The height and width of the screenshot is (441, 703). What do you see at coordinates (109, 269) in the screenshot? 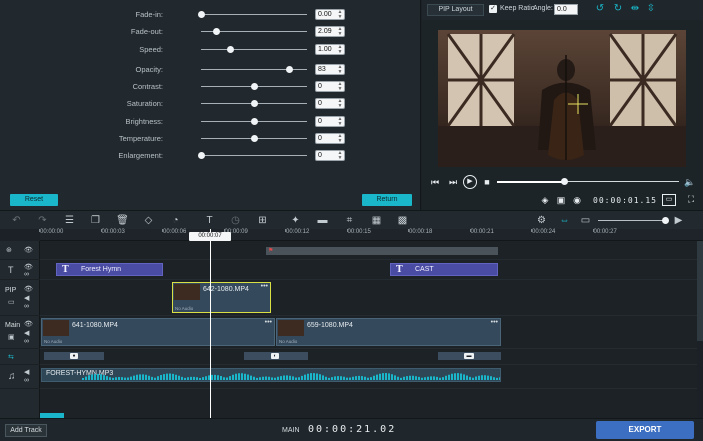
I see `title-clip: T Forest Hymn` at bounding box center [109, 269].